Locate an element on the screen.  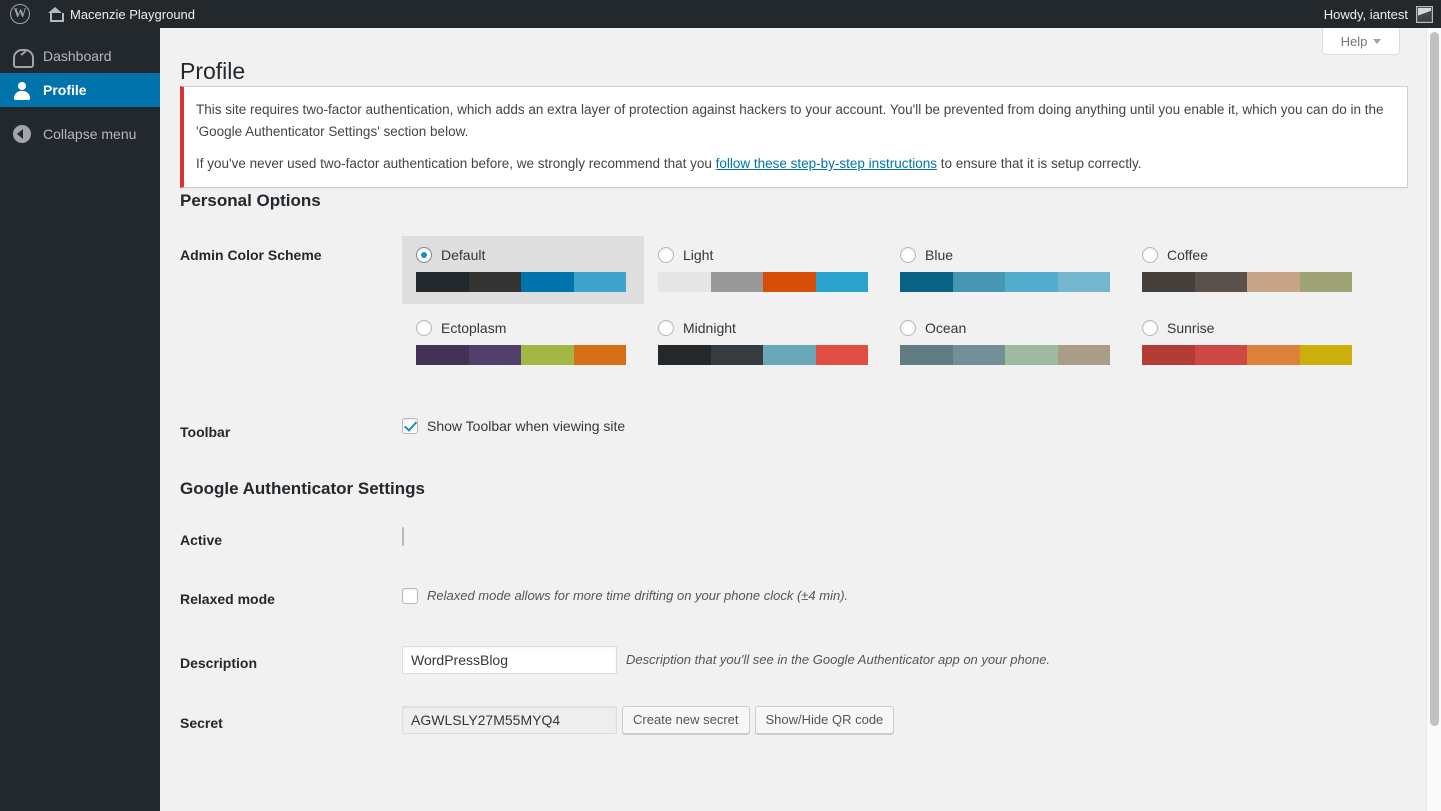
color-swatches-sunrise is located at coordinates (1247, 355).